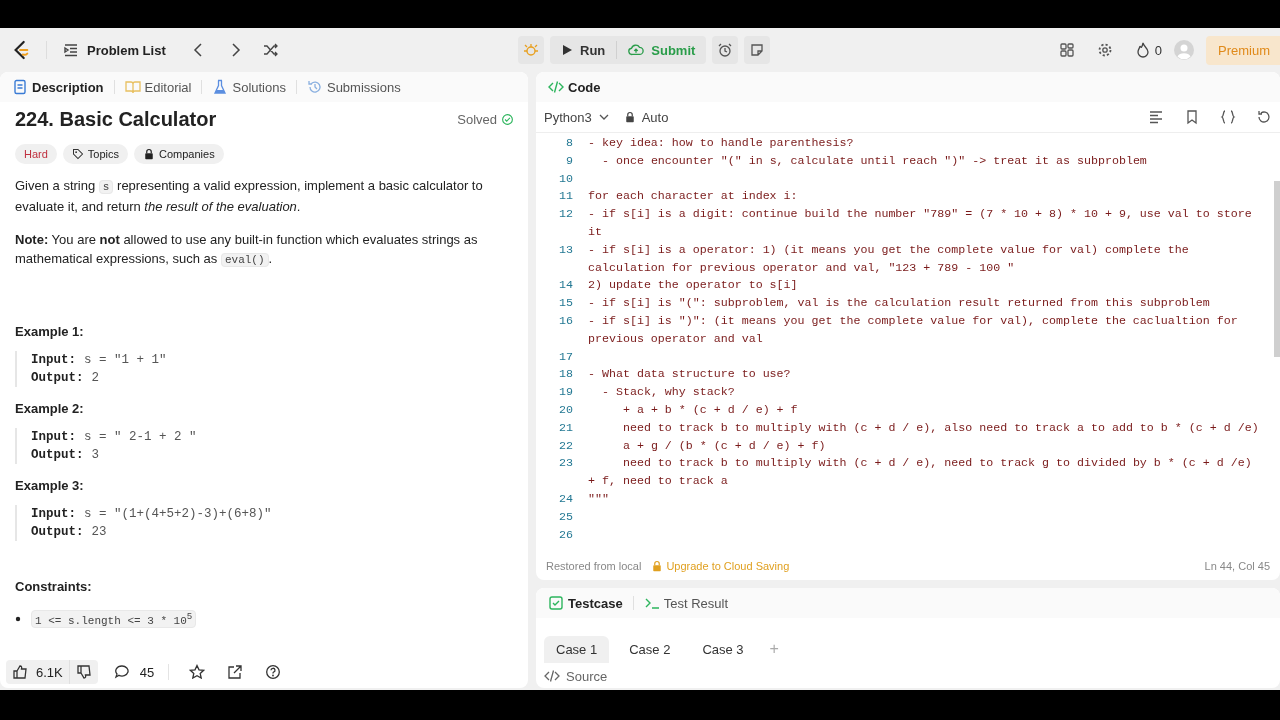 The width and height of the screenshot is (1280, 720). Describe the element at coordinates (20, 672) in the screenshot. I see `thumbs-up-icon` at that location.